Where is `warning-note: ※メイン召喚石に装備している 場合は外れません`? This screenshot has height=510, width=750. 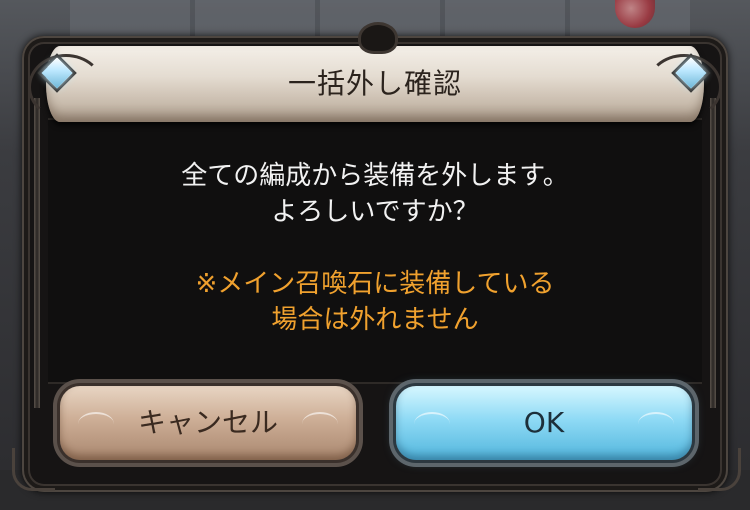
warning-note: ※メイン召喚石に装備している 場合は外れません is located at coordinates (375, 302).